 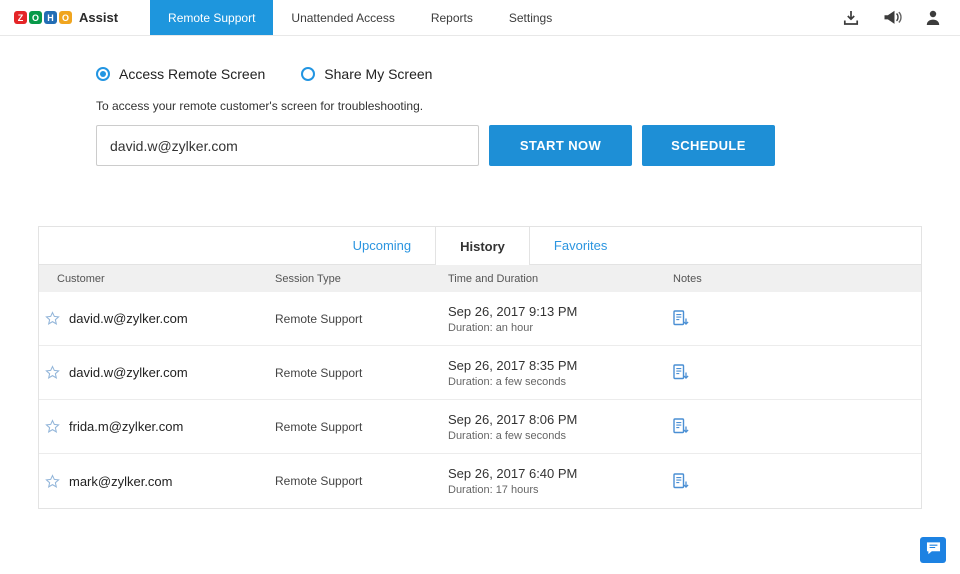 What do you see at coordinates (851, 18) in the screenshot?
I see `download-icon` at bounding box center [851, 18].